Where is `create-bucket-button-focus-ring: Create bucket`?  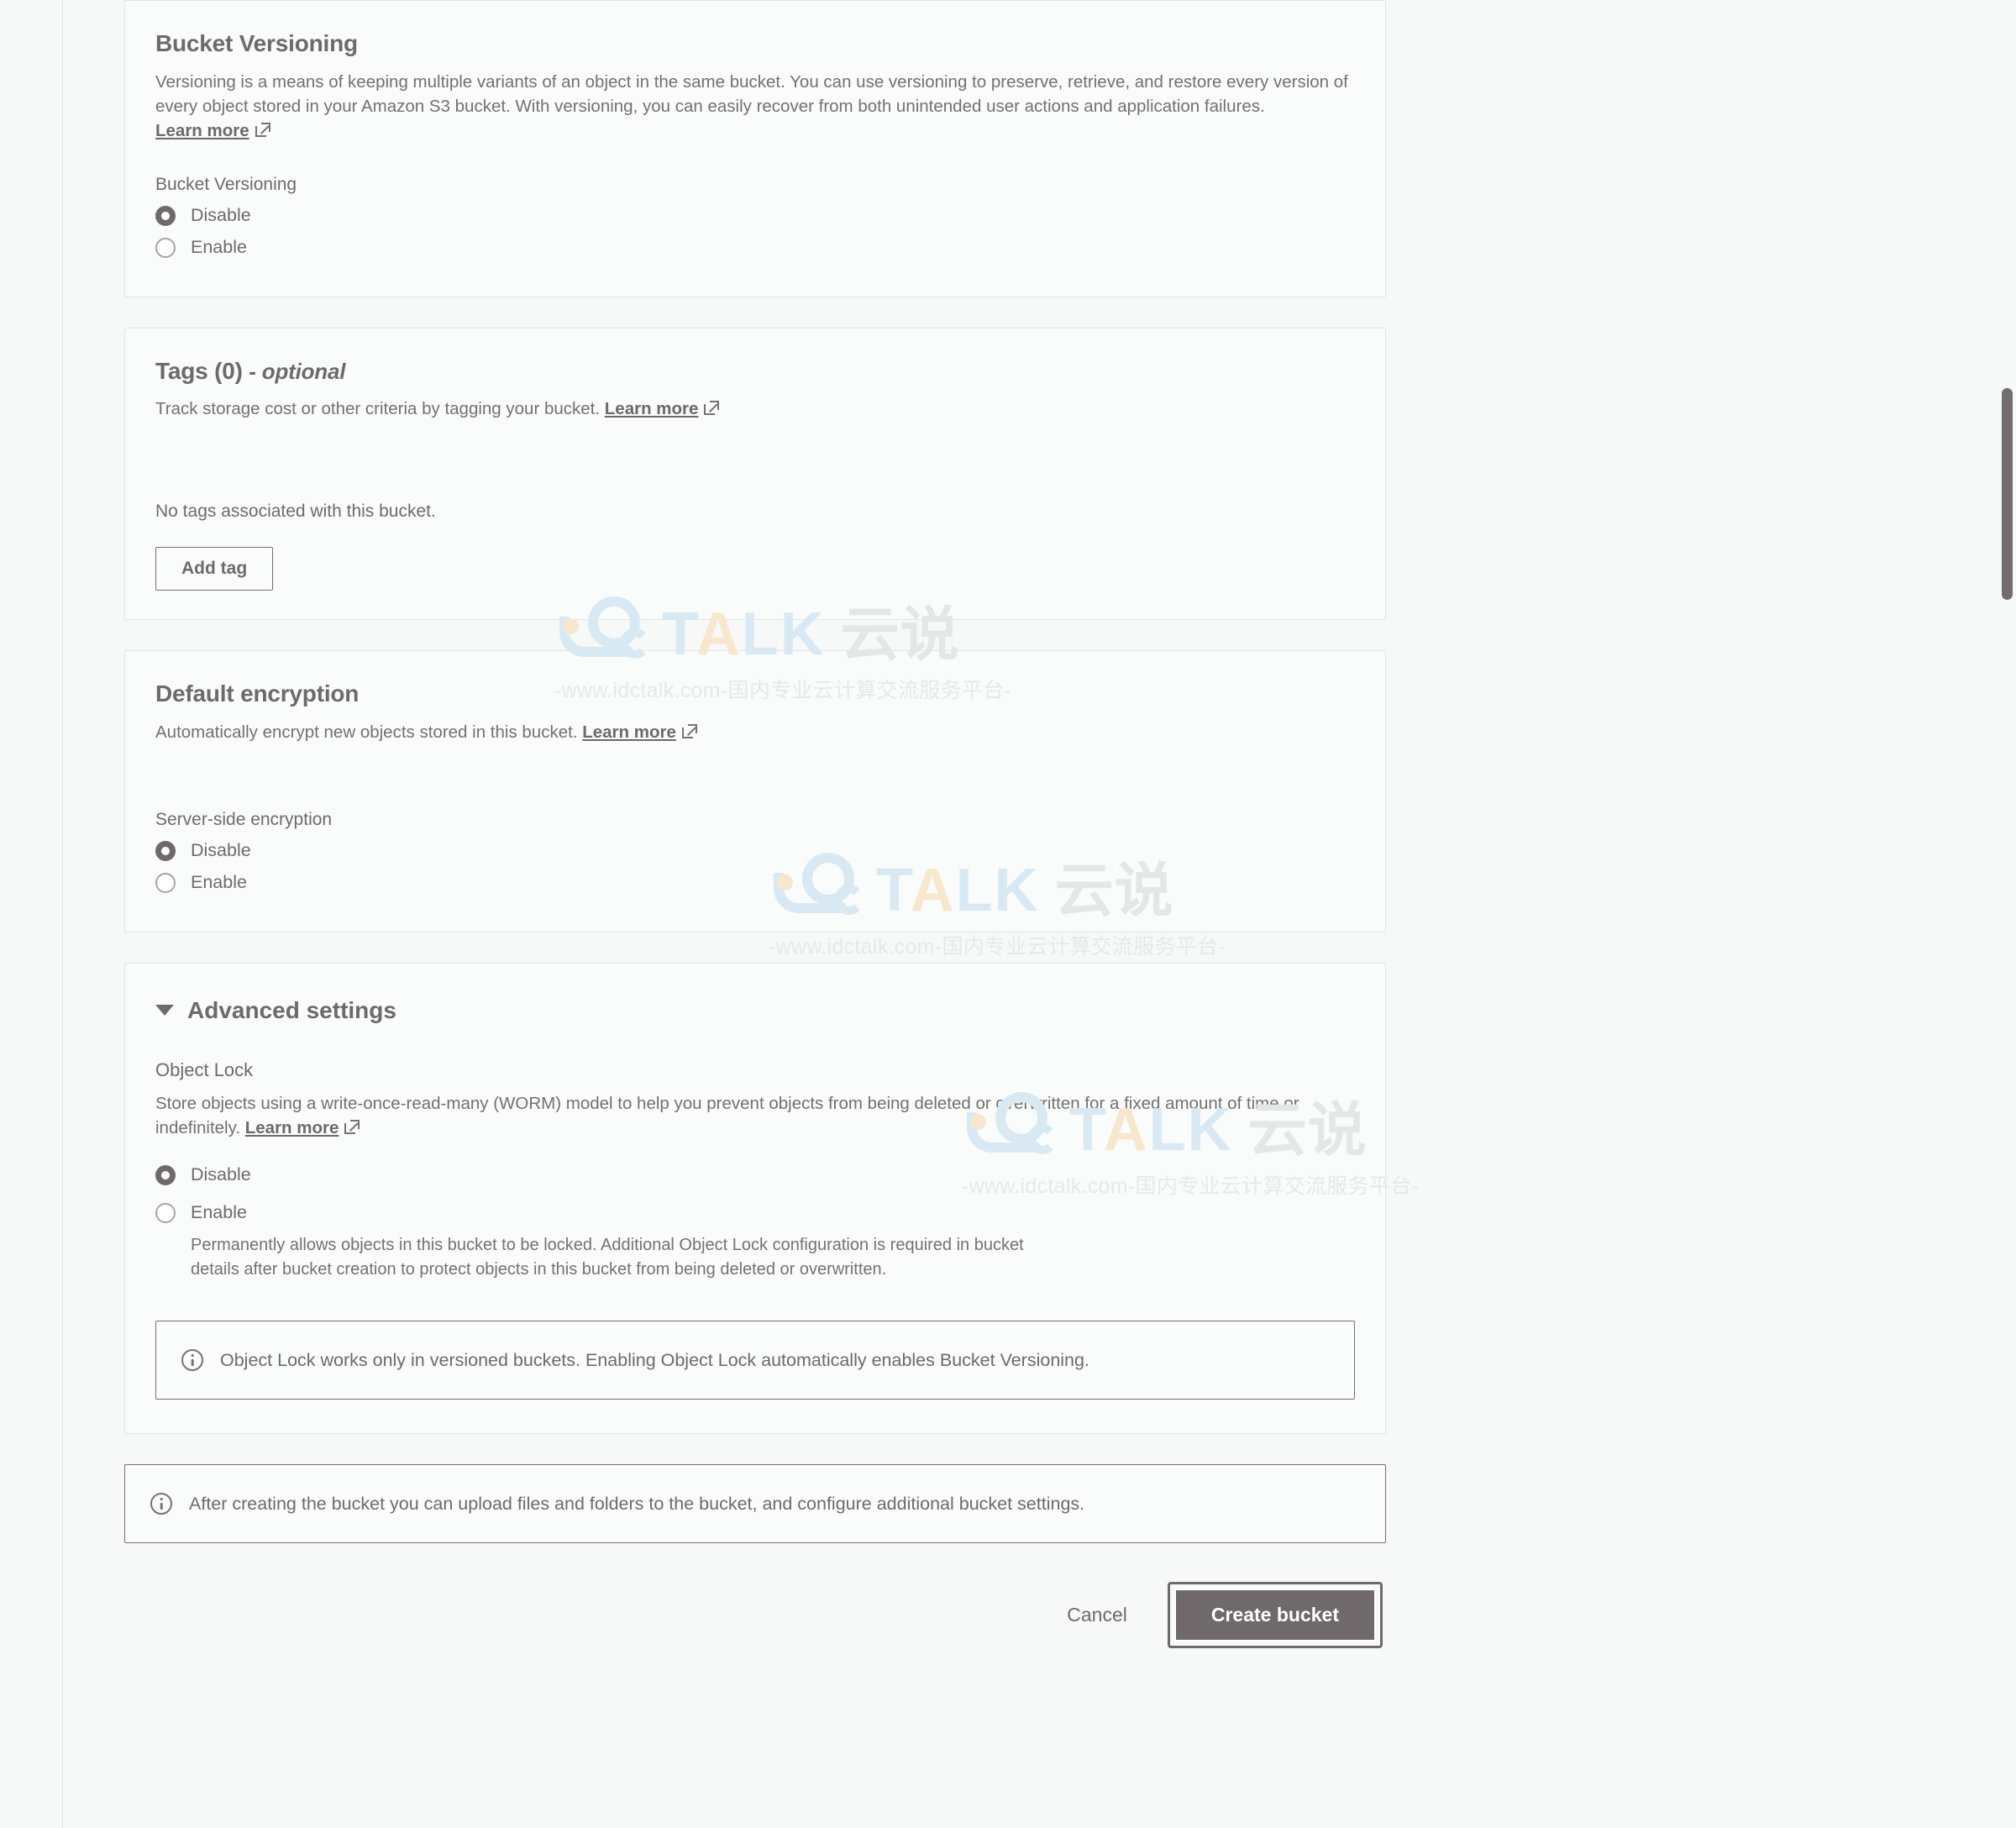 create-bucket-button-focus-ring: Create bucket is located at coordinates (1275, 1614).